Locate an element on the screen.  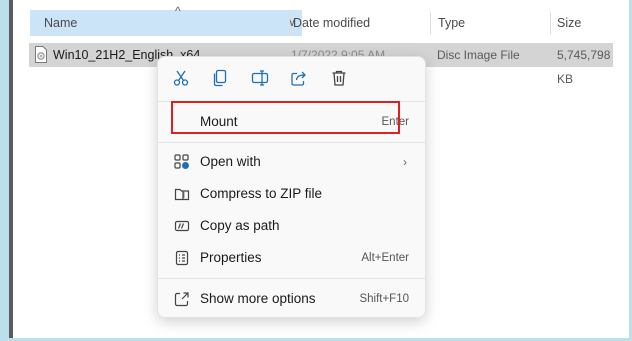
column-header-bar: ^ Name ∨ Date modified Type Size is located at coordinates (321, 23).